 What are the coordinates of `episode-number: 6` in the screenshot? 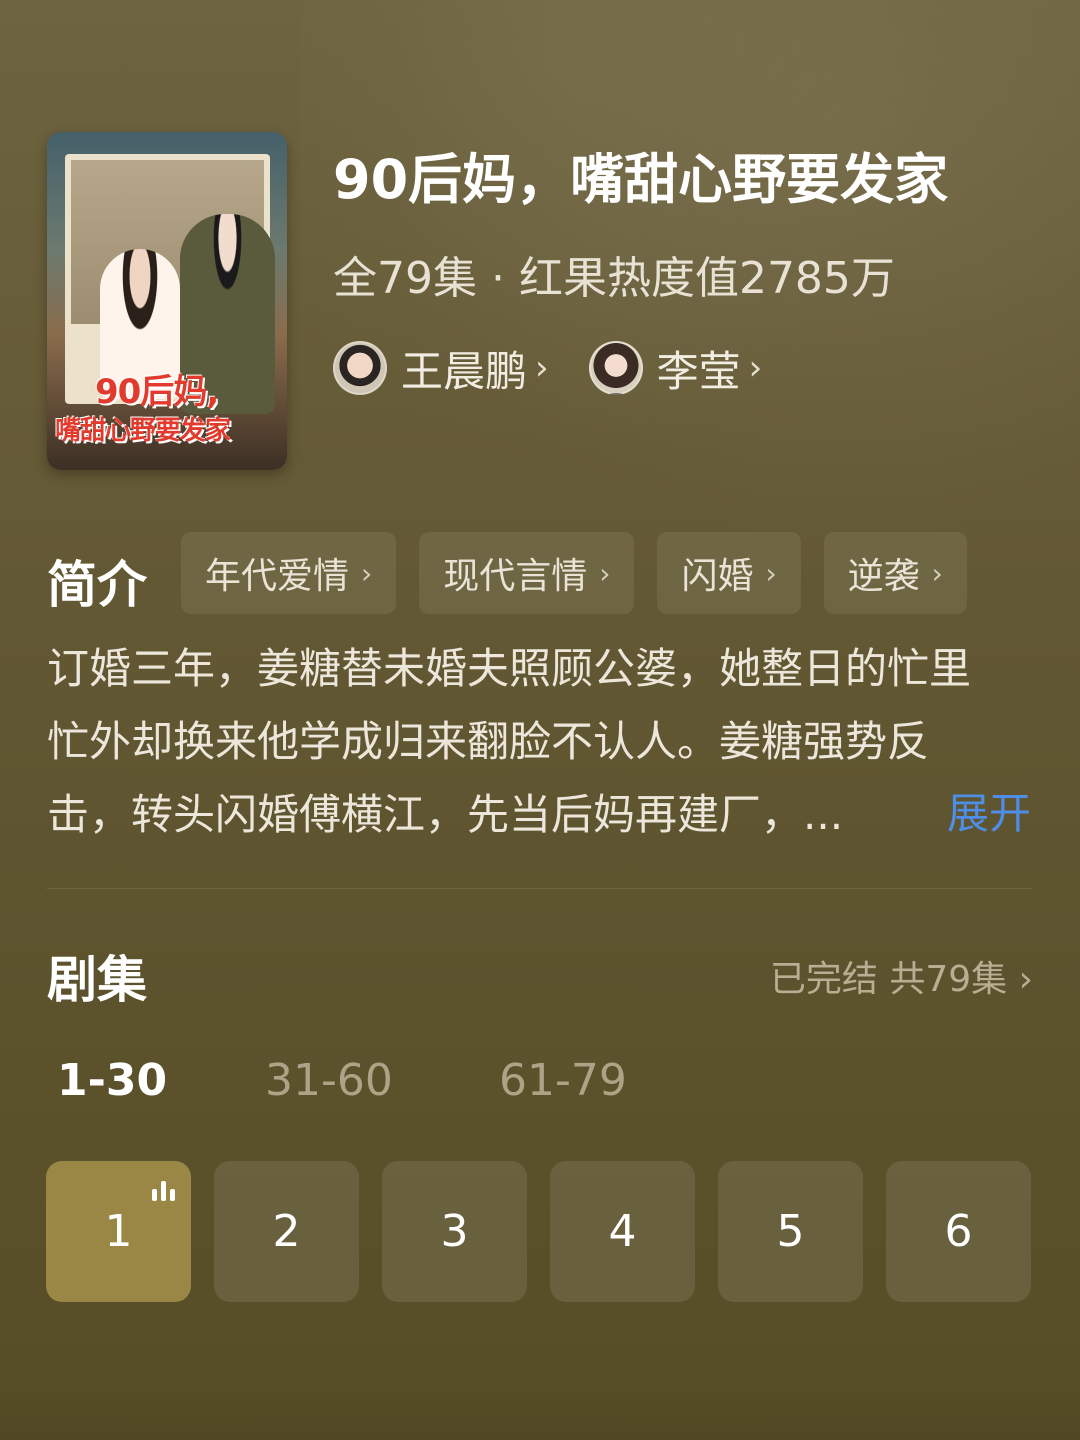 It's located at (958, 1231).